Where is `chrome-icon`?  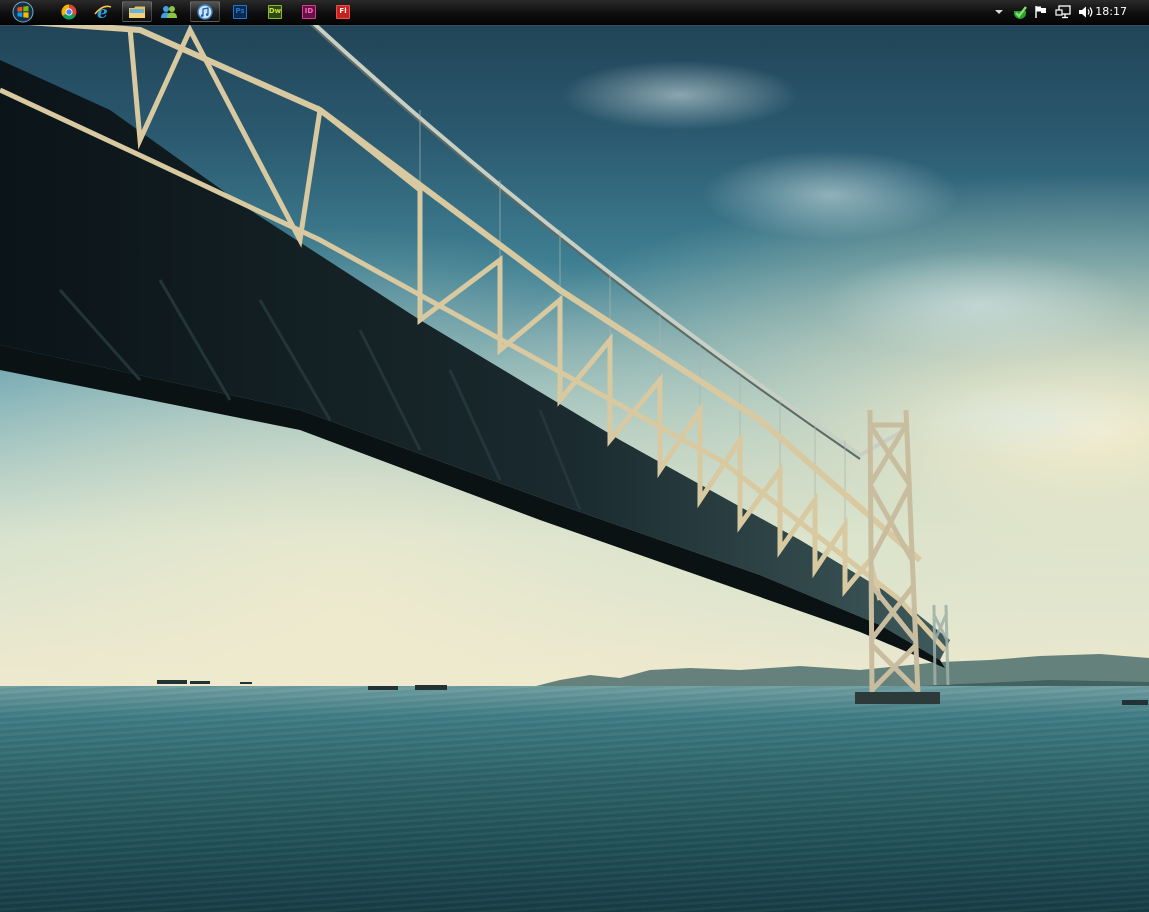
chrome-icon is located at coordinates (69, 11).